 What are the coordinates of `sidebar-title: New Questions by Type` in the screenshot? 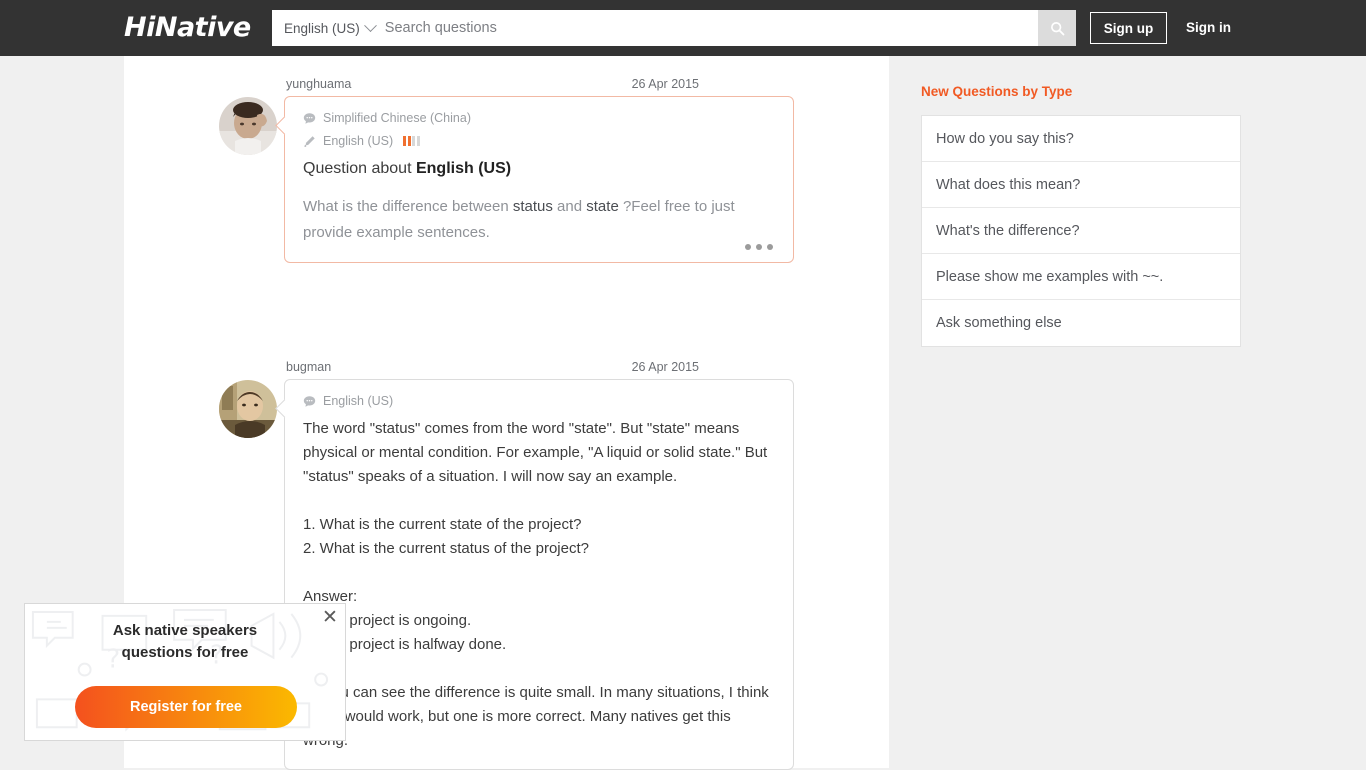 It's located at (997, 91).